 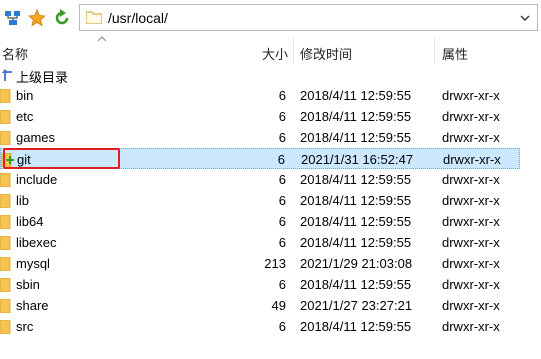 I want to click on file-name: sbin, so click(x=28, y=284).